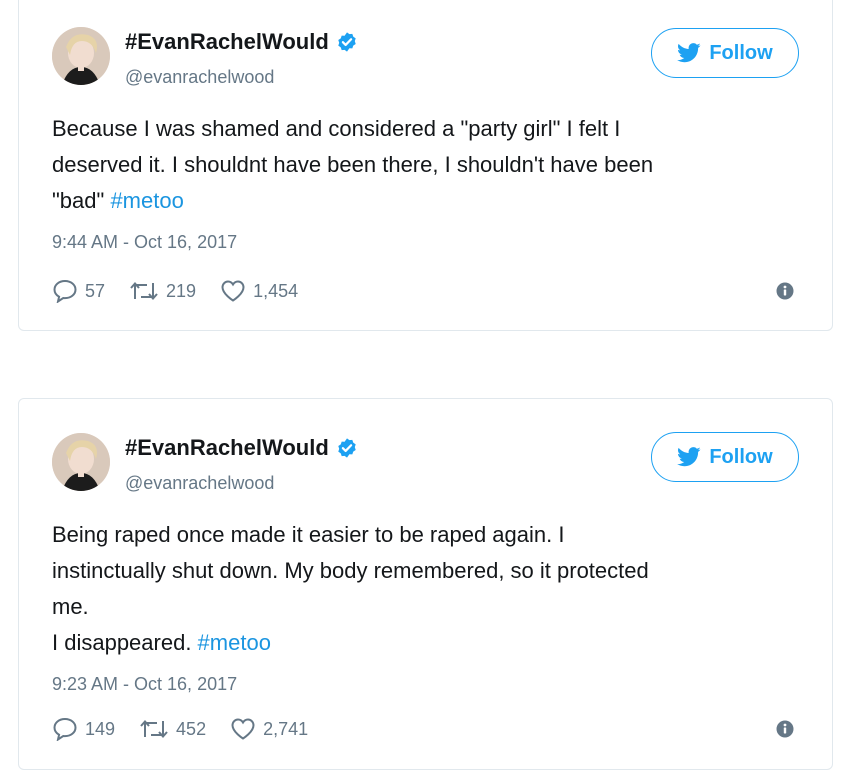 This screenshot has width=850, height=772. I want to click on like-action: 1,454, so click(259, 291).